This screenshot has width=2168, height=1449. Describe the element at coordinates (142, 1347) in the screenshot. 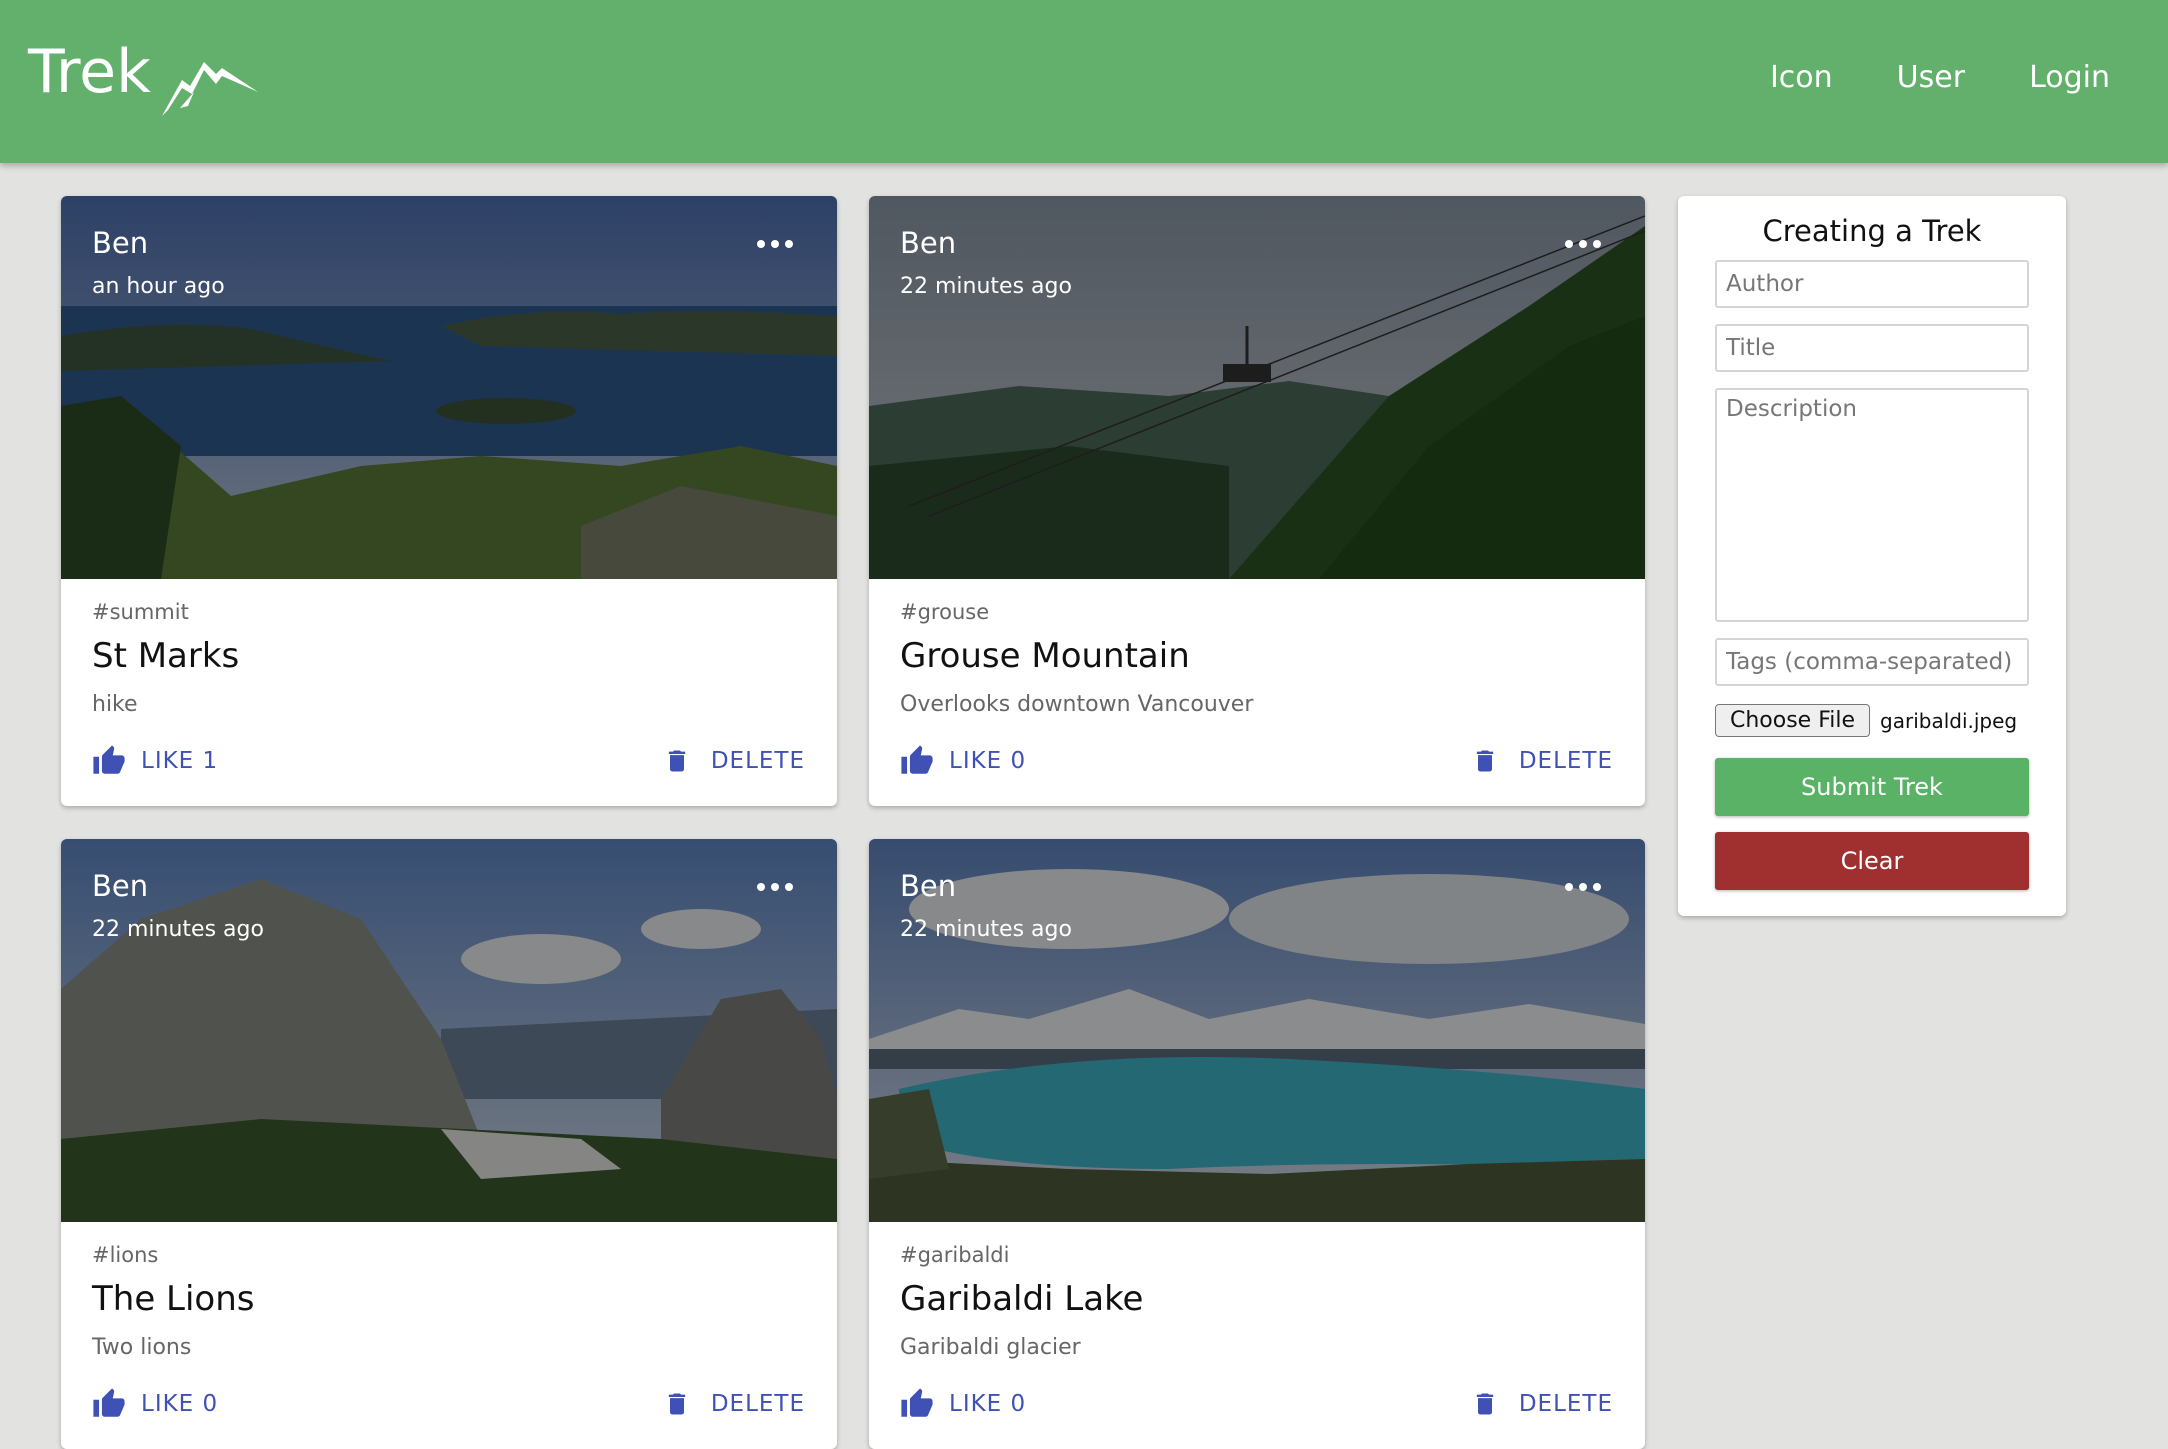

I see `card-description: Two lions` at that location.